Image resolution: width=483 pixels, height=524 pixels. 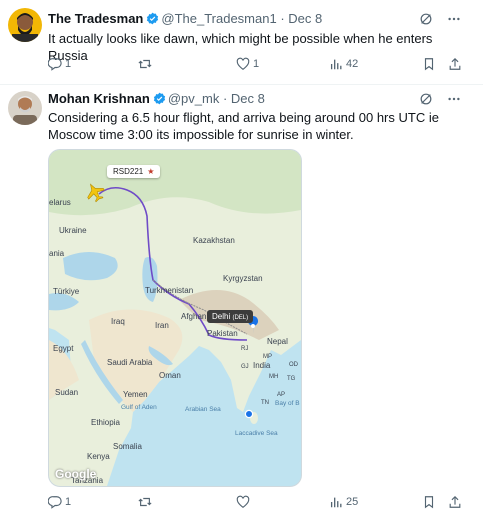 I want to click on map-label-ap: AP, so click(x=281, y=395).